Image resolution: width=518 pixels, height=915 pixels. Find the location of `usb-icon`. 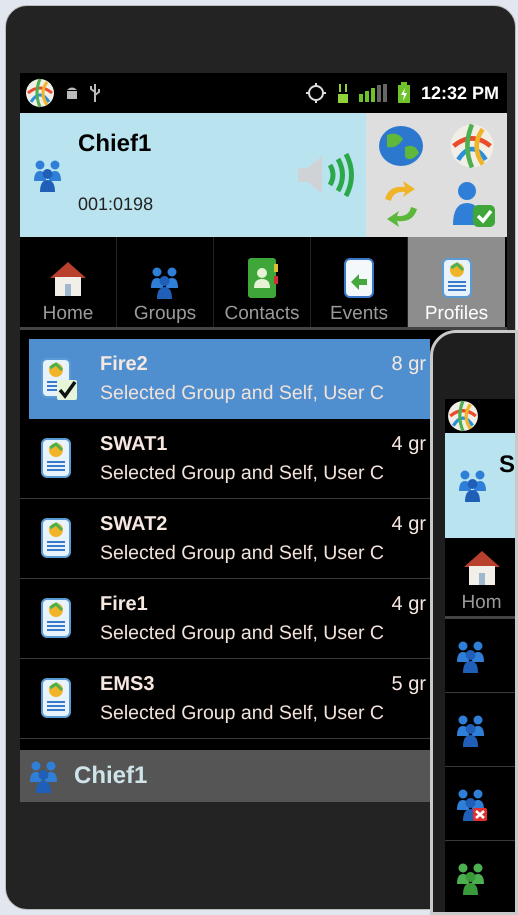

usb-icon is located at coordinates (95, 93).